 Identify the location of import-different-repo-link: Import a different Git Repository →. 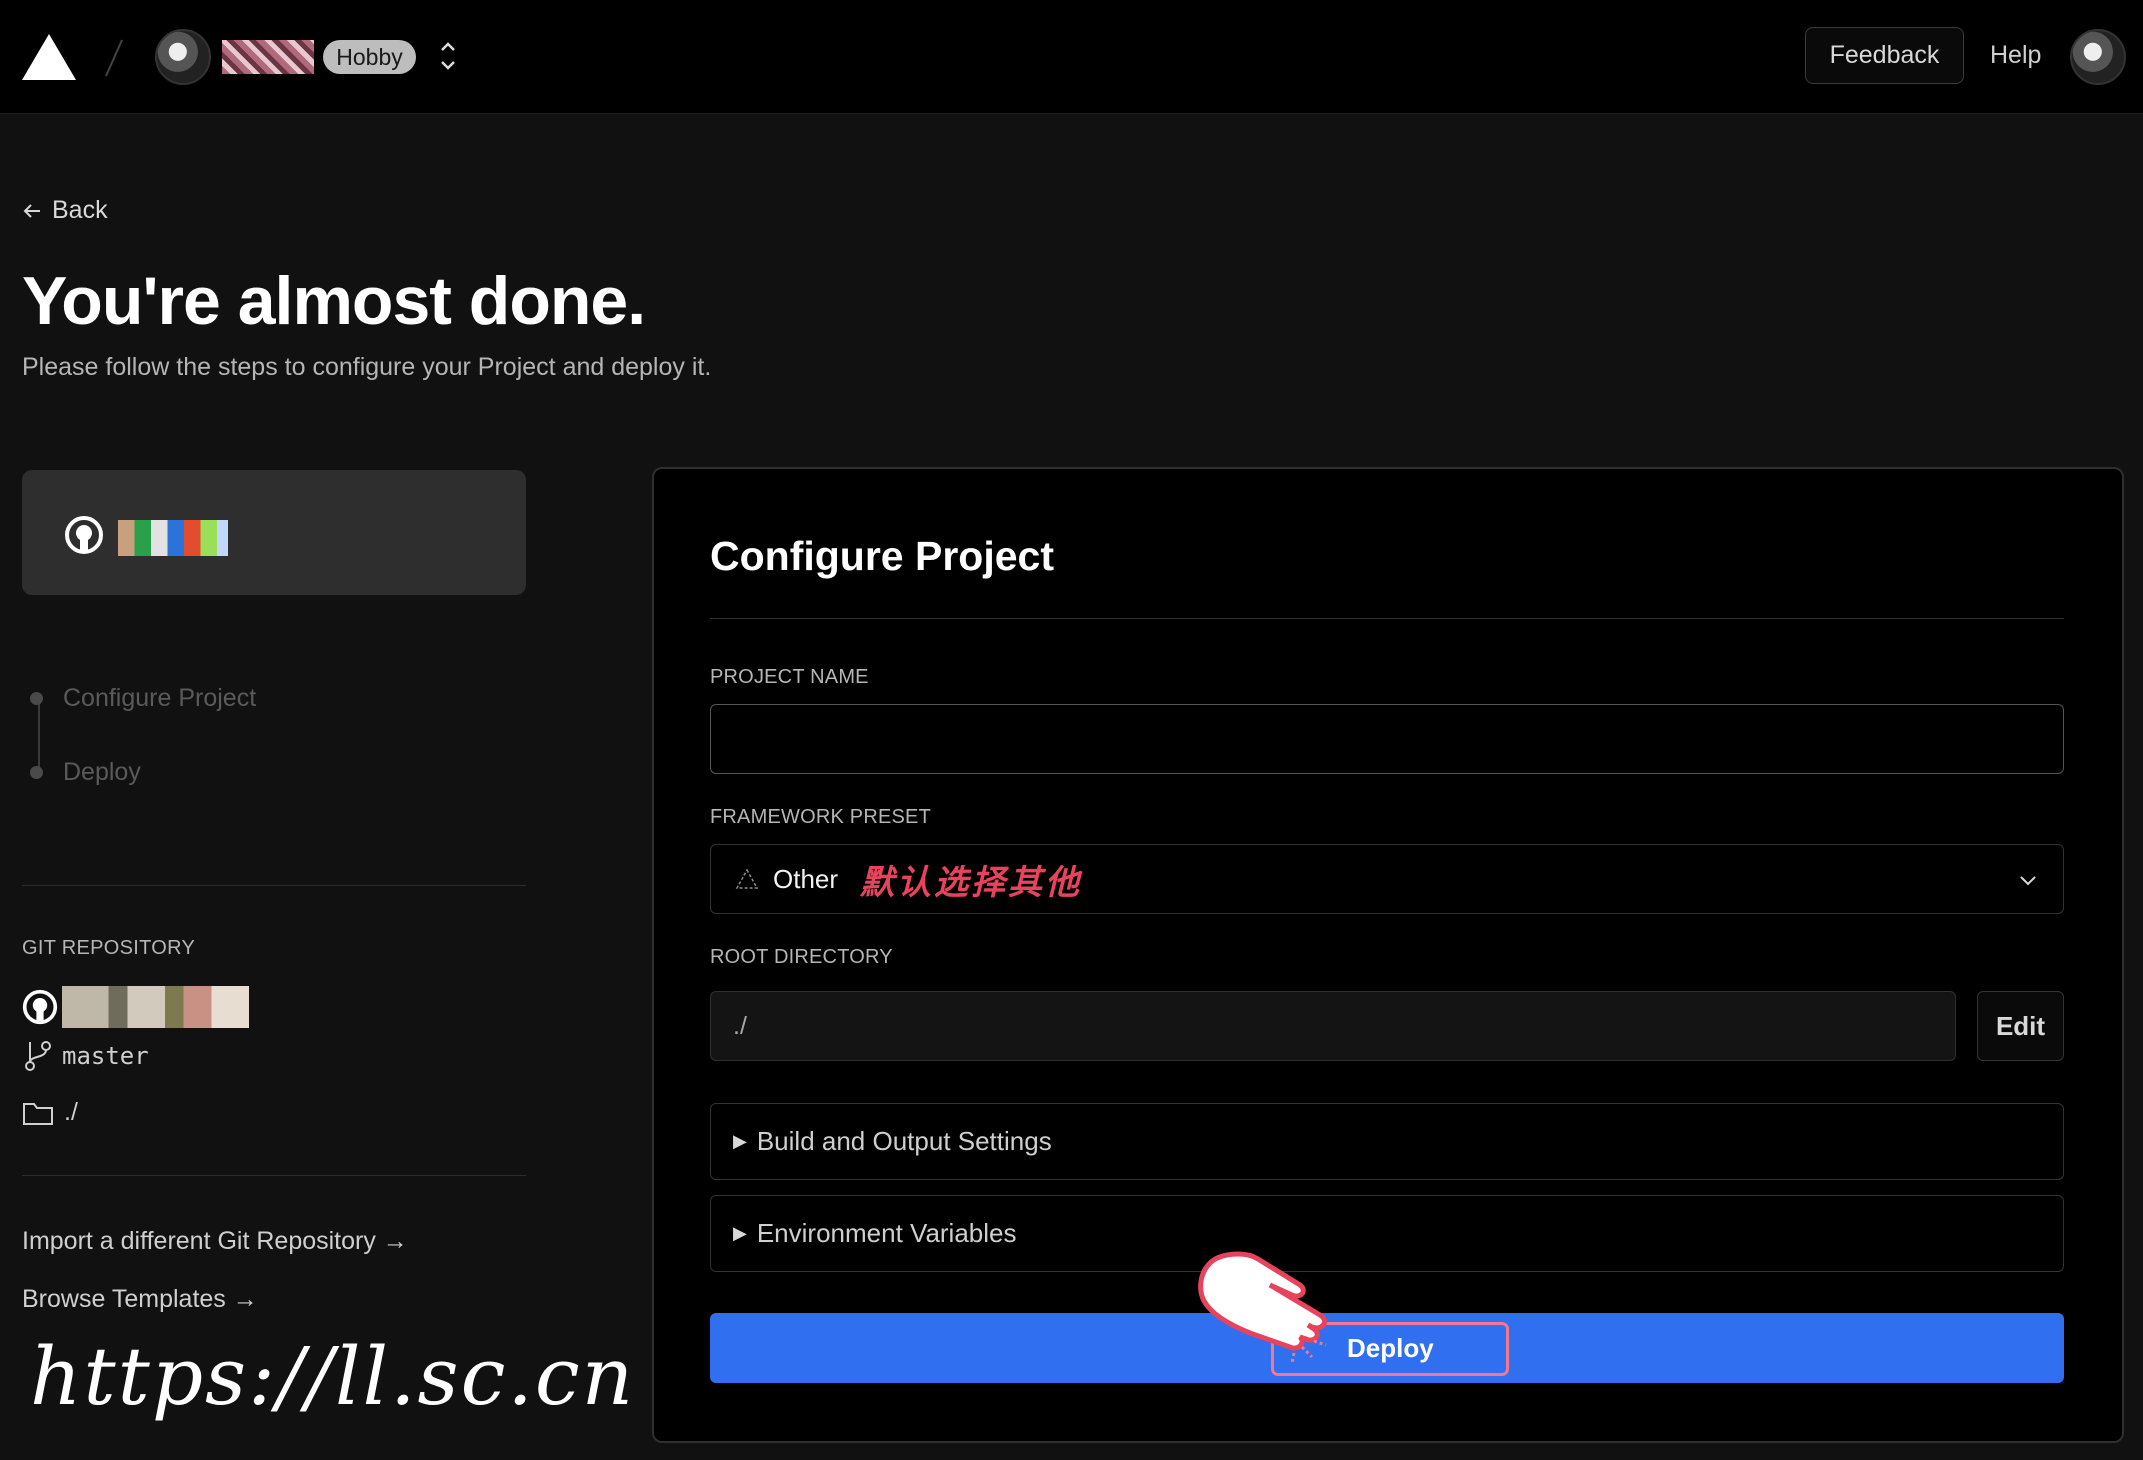
(215, 1241).